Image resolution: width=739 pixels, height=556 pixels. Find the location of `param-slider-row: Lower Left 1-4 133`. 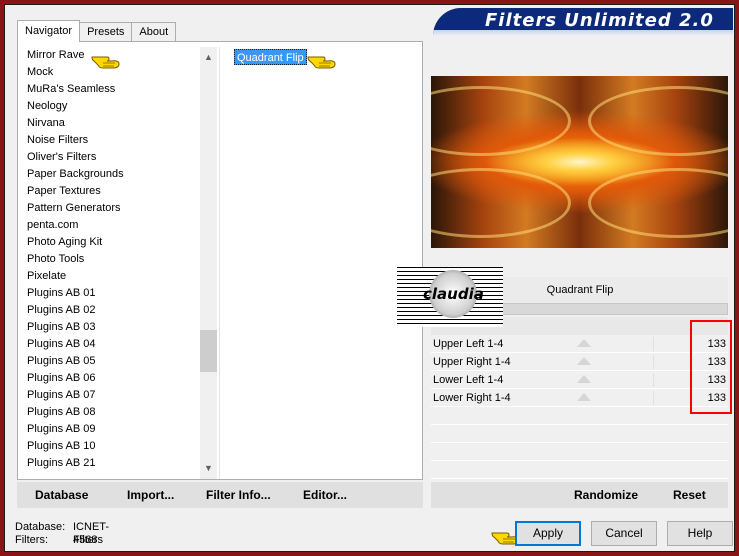

param-slider-row: Lower Left 1-4 133 is located at coordinates (579, 380).